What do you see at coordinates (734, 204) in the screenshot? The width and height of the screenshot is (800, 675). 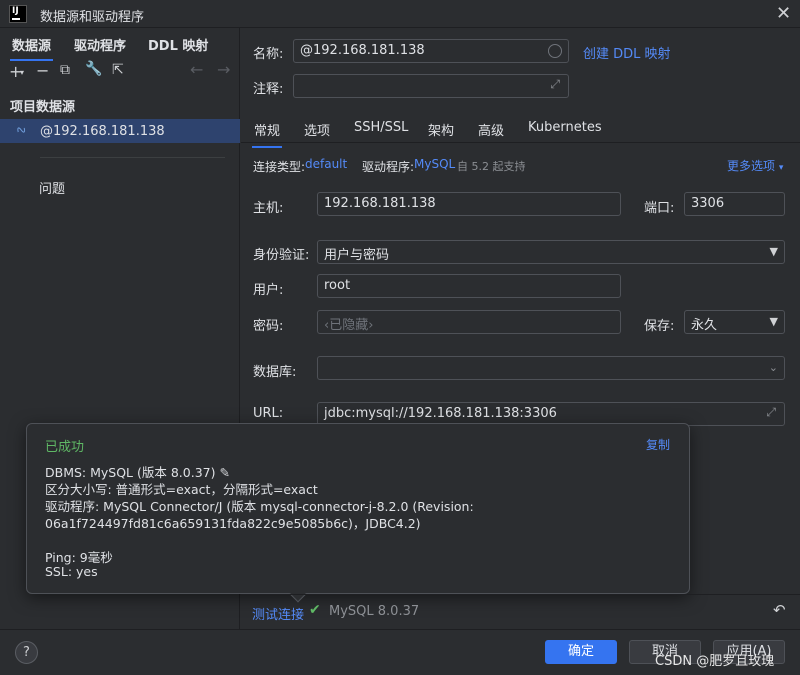 I see `port-input: 3306` at bounding box center [734, 204].